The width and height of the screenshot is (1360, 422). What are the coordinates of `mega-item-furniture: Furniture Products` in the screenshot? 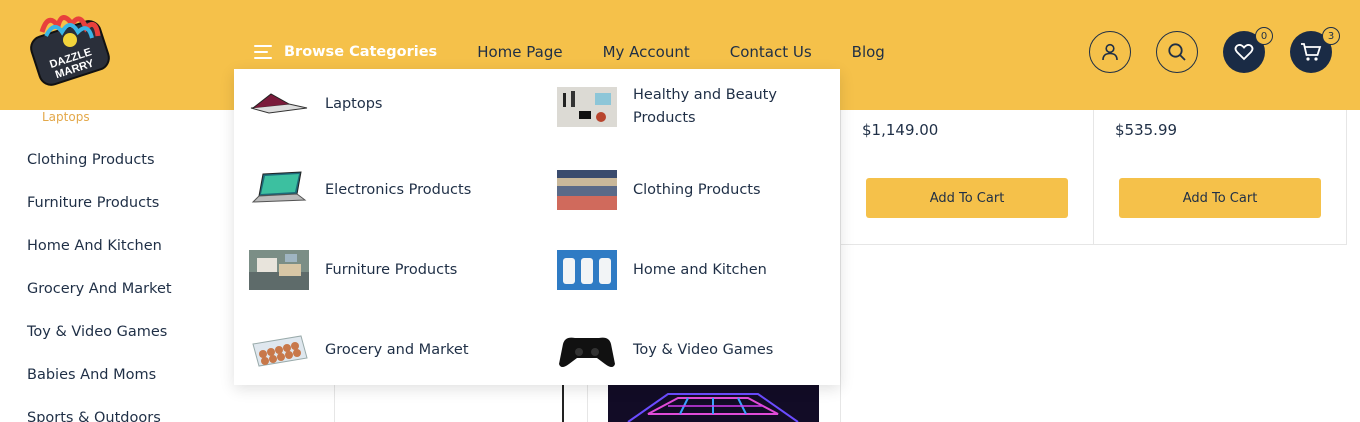 It's located at (353, 270).